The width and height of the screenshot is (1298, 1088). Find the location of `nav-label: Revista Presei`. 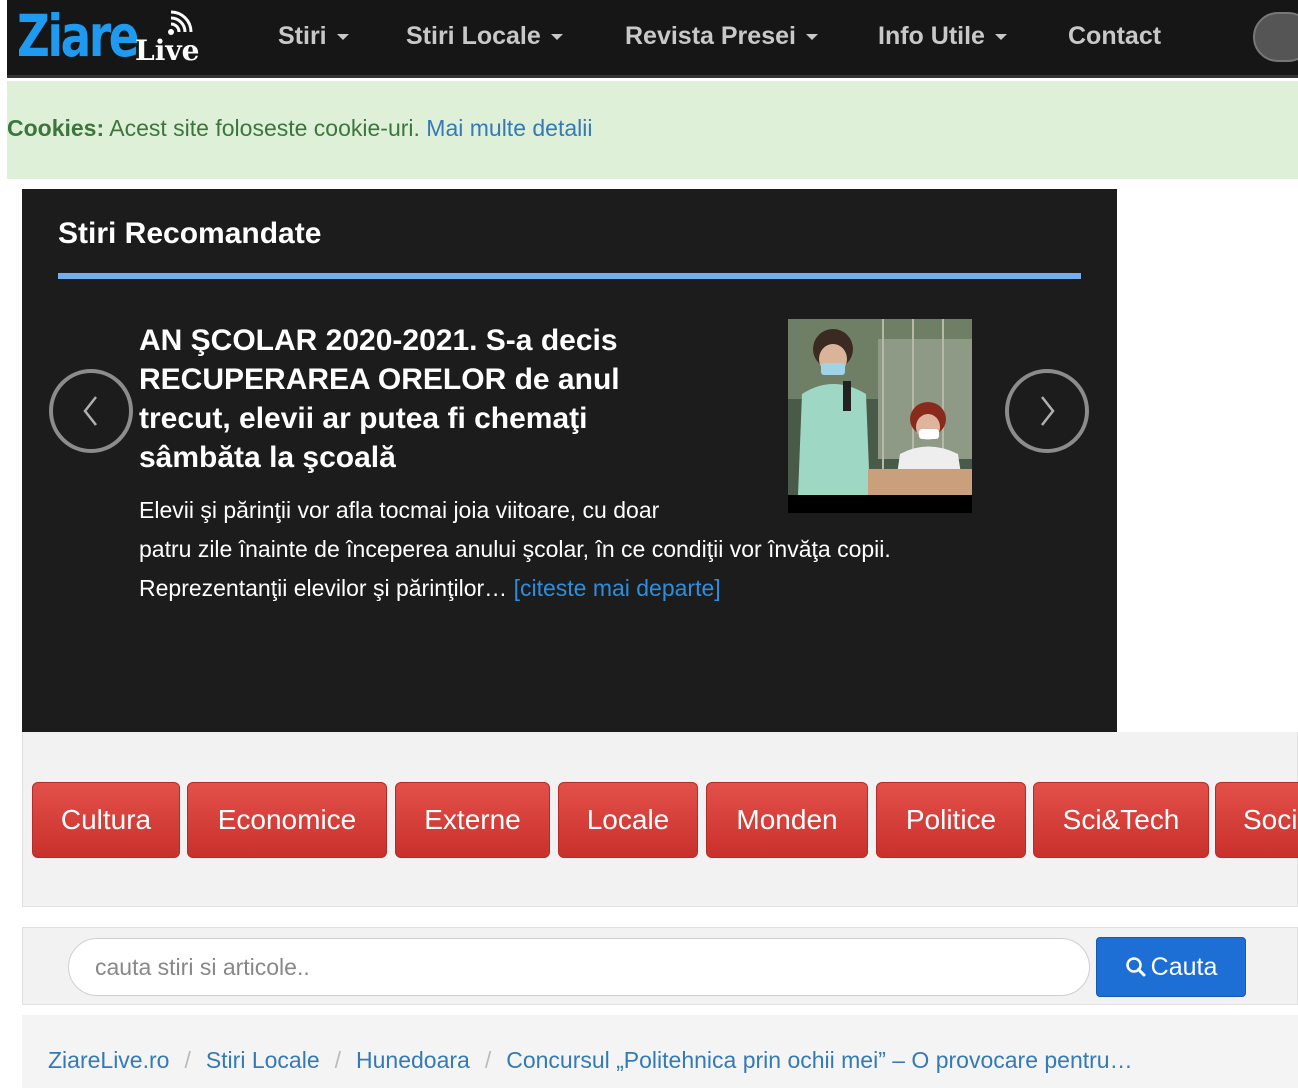

nav-label: Revista Presei is located at coordinates (710, 36).